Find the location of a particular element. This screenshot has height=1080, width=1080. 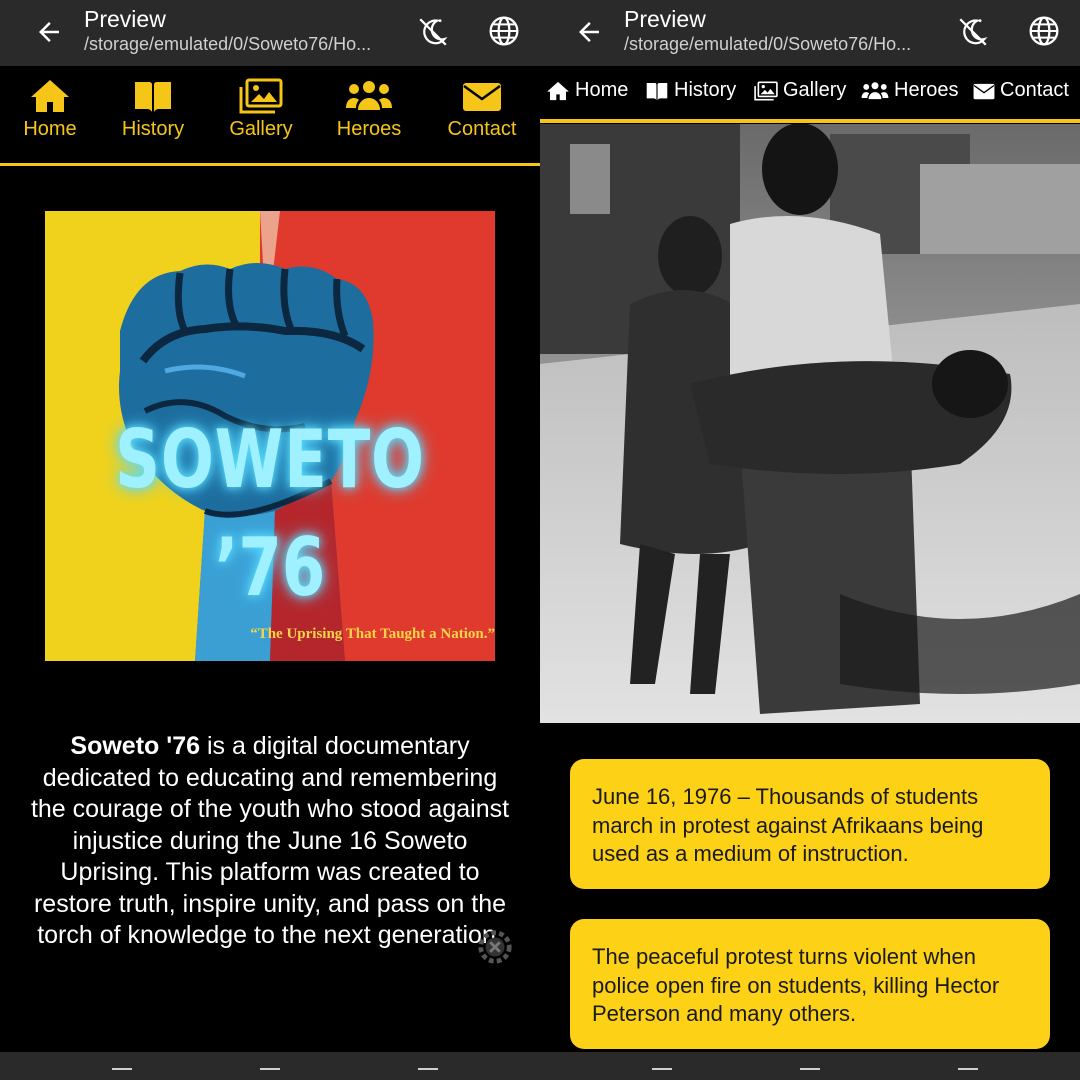

poster-title-line2: ’76 is located at coordinates (270, 567).